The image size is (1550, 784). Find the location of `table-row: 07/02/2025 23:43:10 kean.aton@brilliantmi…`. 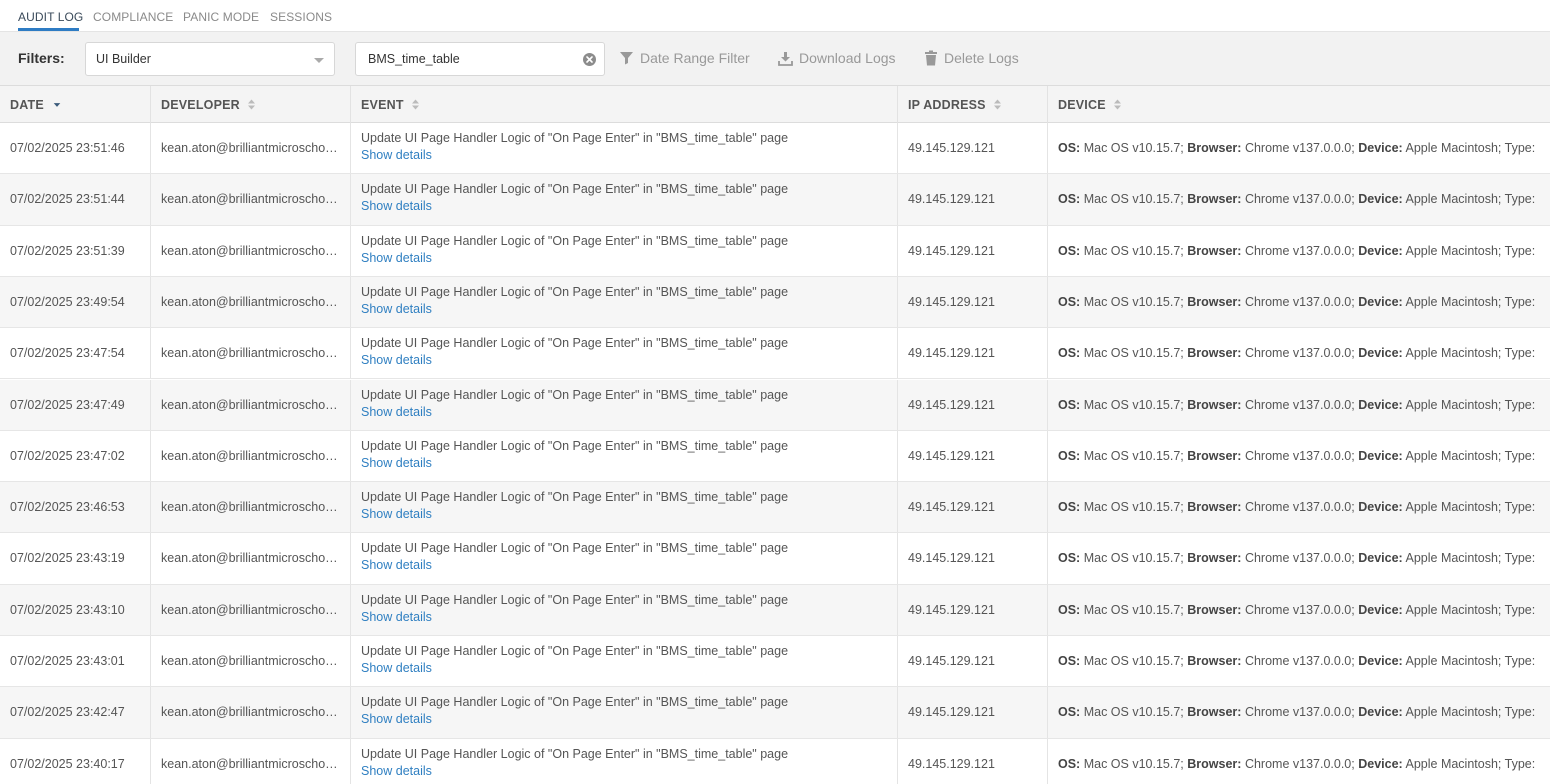

table-row: 07/02/2025 23:43:10 kean.aton@brilliantmi… is located at coordinates (775, 610).